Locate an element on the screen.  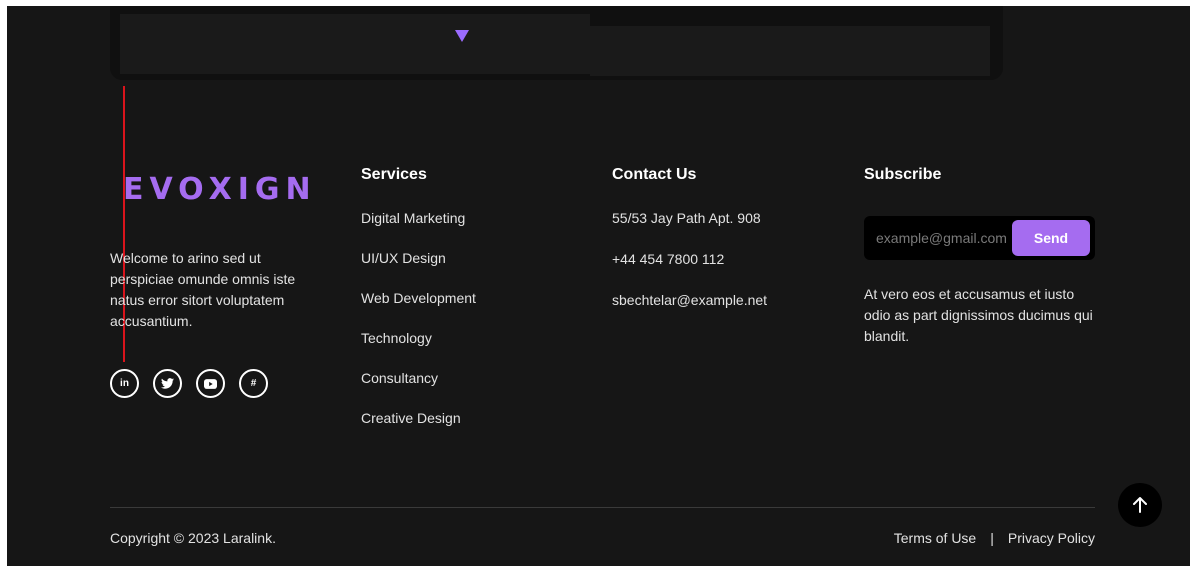
slack-glyph: # is located at coordinates (253, 383).